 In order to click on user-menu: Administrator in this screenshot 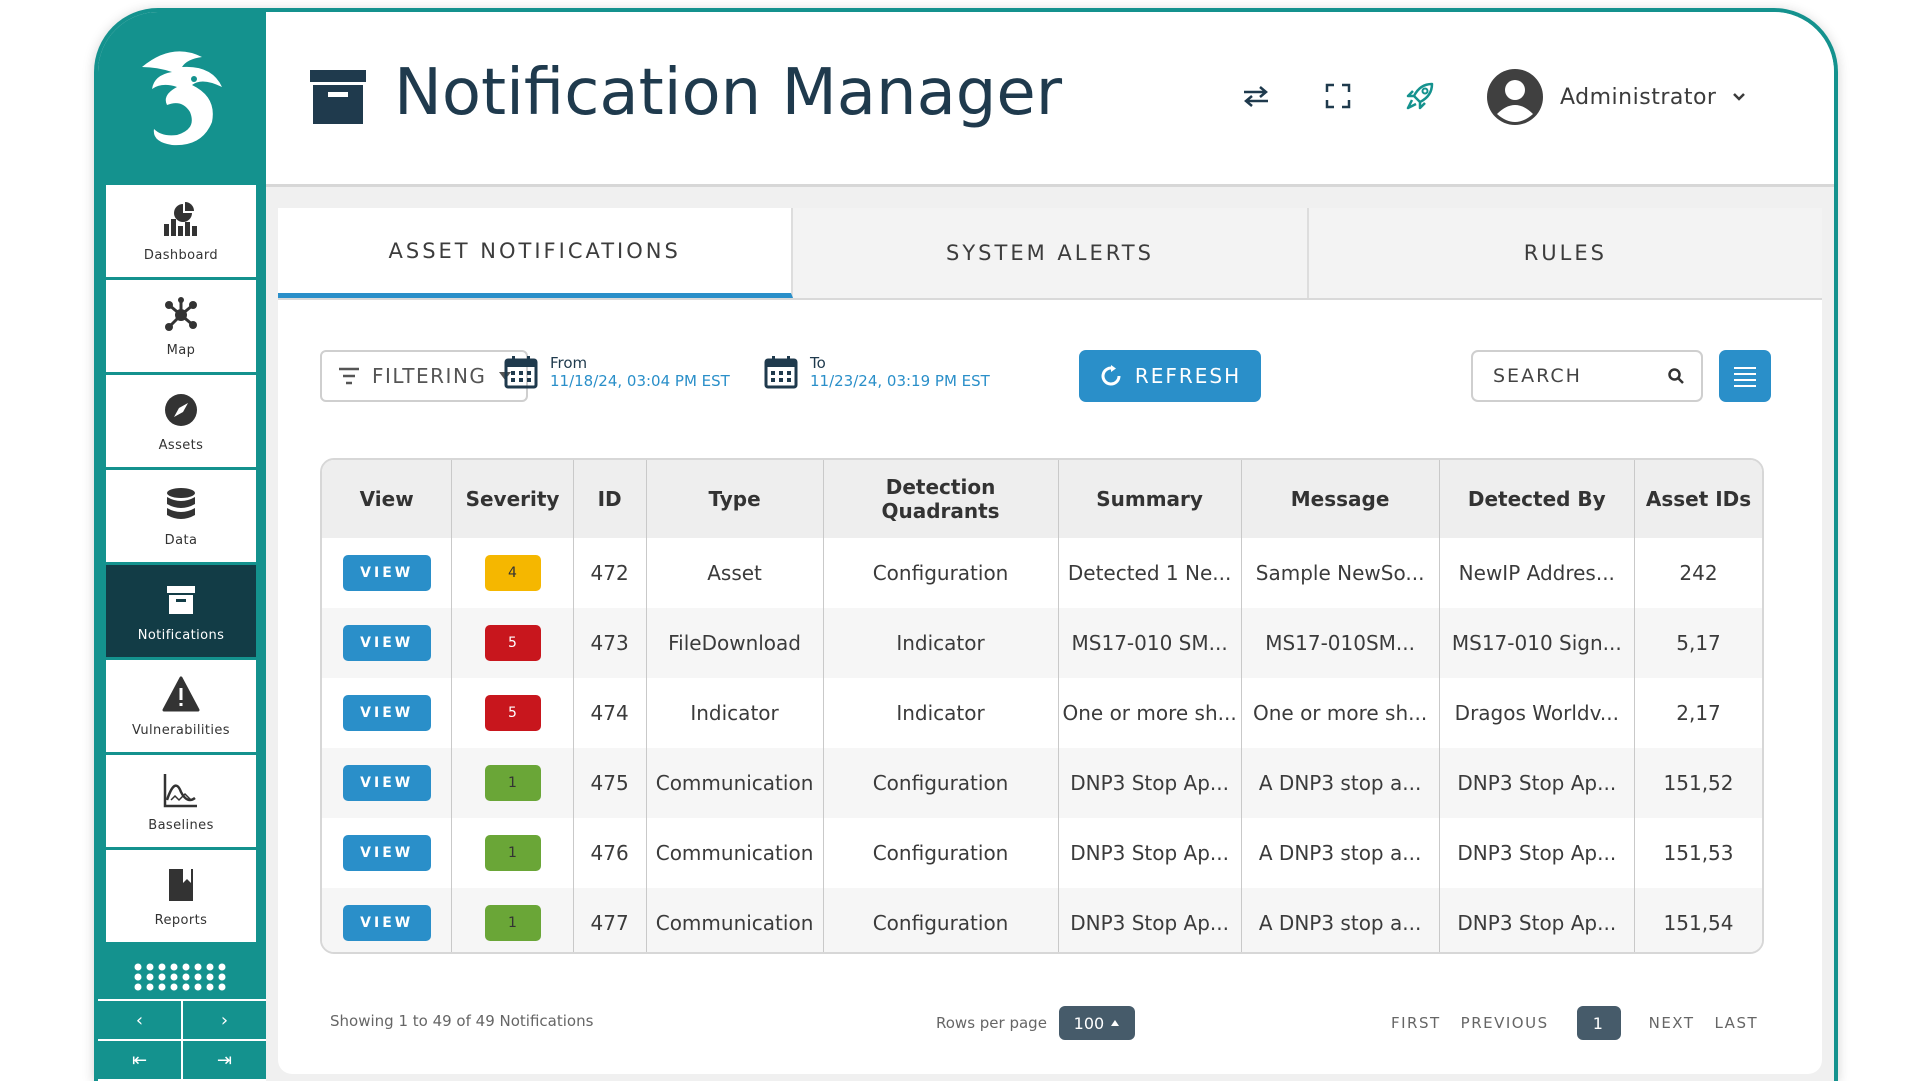, I will do `click(1616, 97)`.